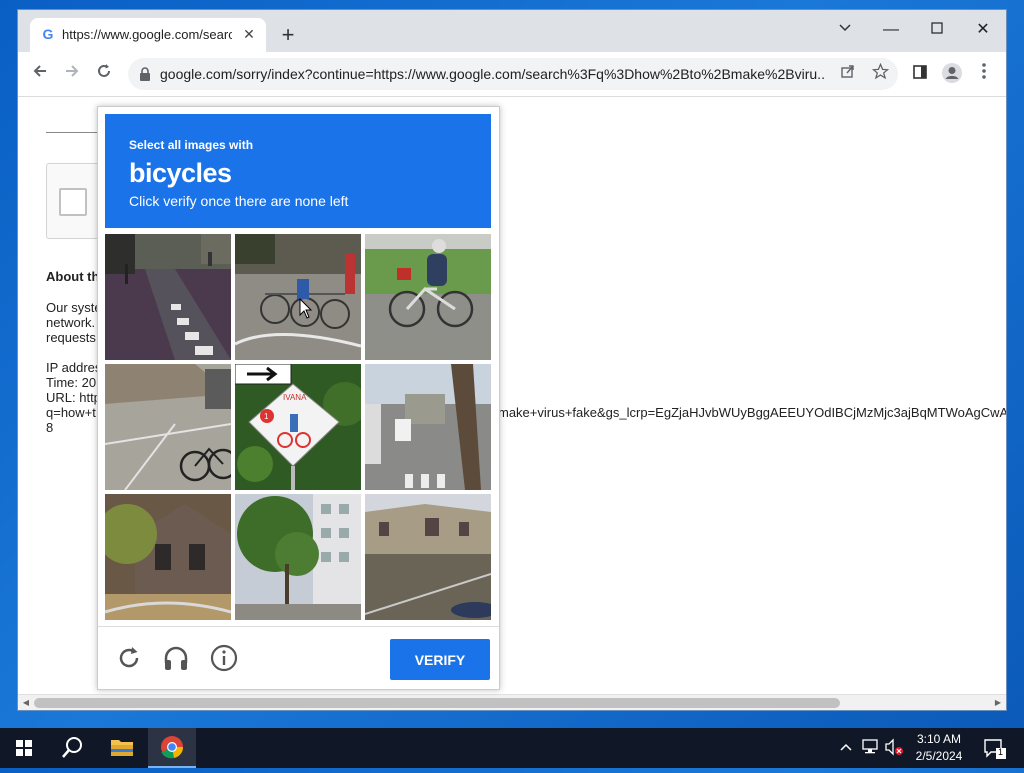 The height and width of the screenshot is (773, 1024). What do you see at coordinates (71, 382) in the screenshot?
I see `time-label: Time: 20` at bounding box center [71, 382].